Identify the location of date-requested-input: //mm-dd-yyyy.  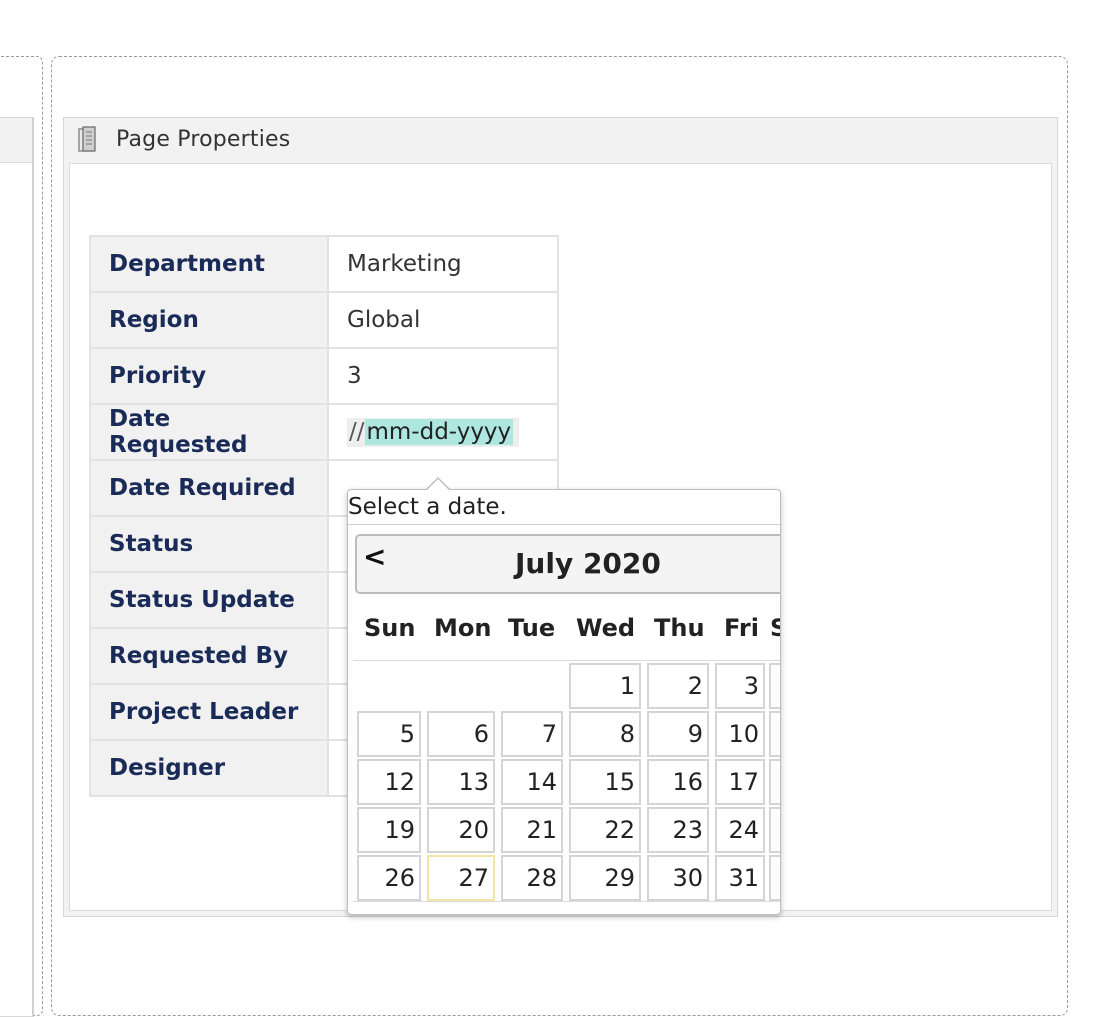
(433, 432).